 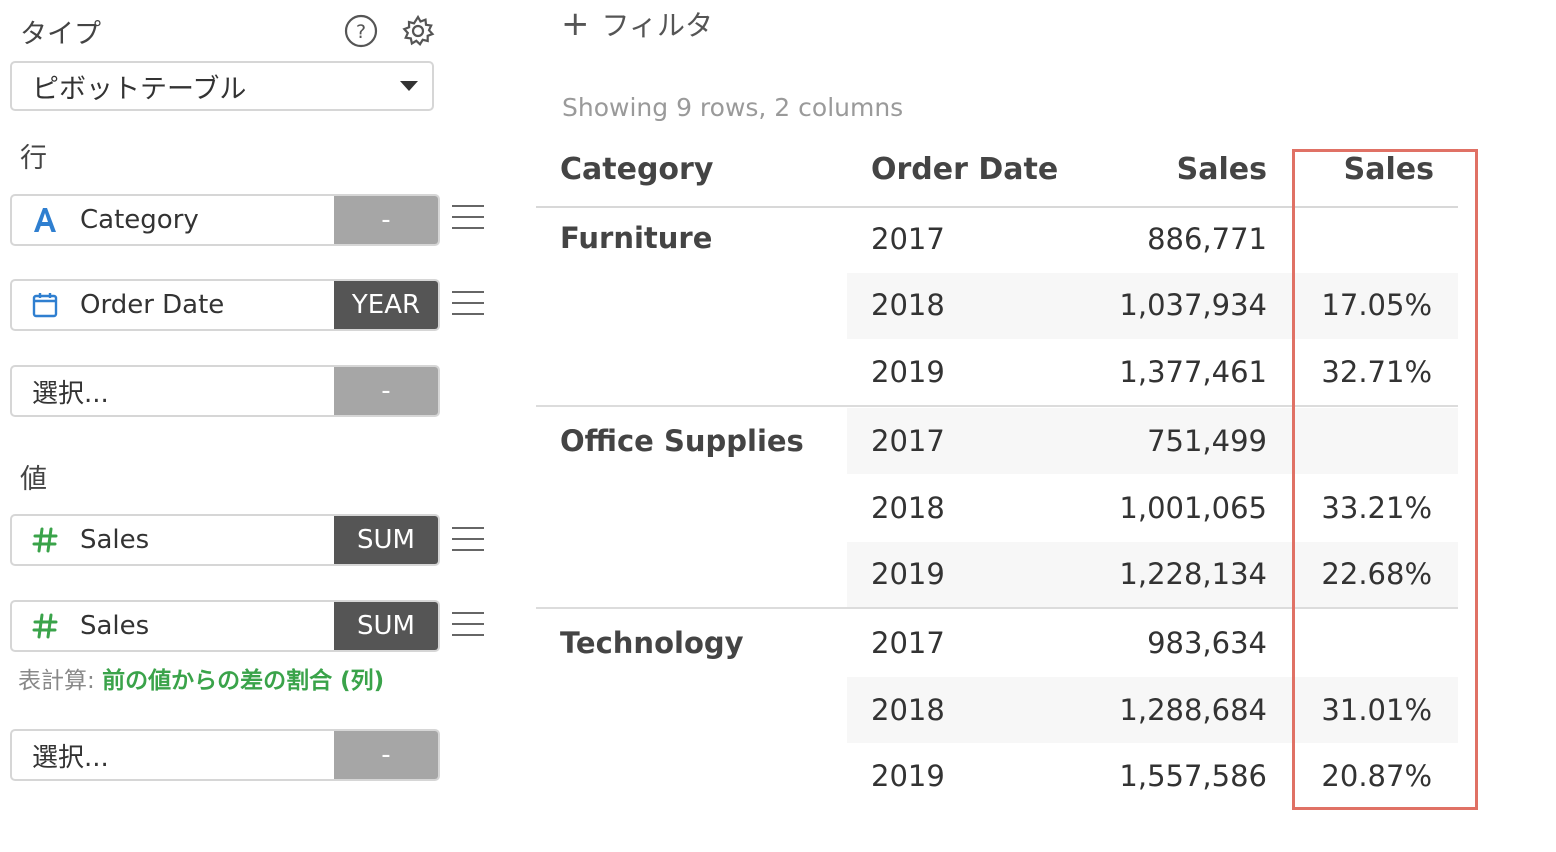 I want to click on column-header-sales: Sales, so click(x=1183, y=169).